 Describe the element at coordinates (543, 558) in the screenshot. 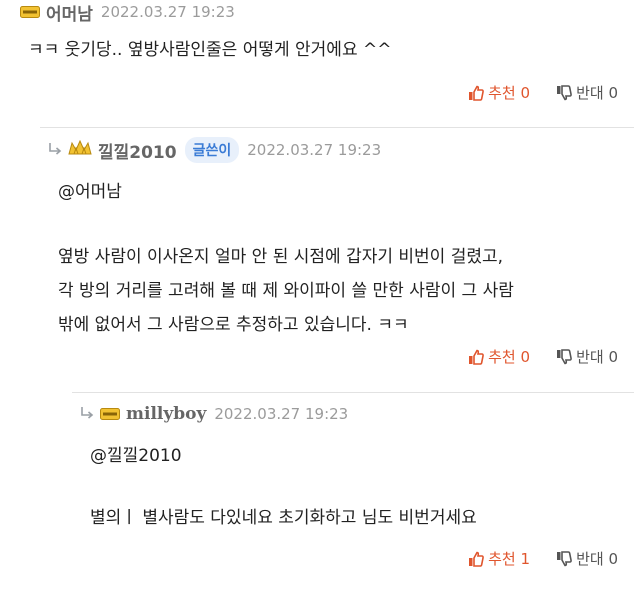

I see `comment-actions: 추천 1 반대 0` at that location.